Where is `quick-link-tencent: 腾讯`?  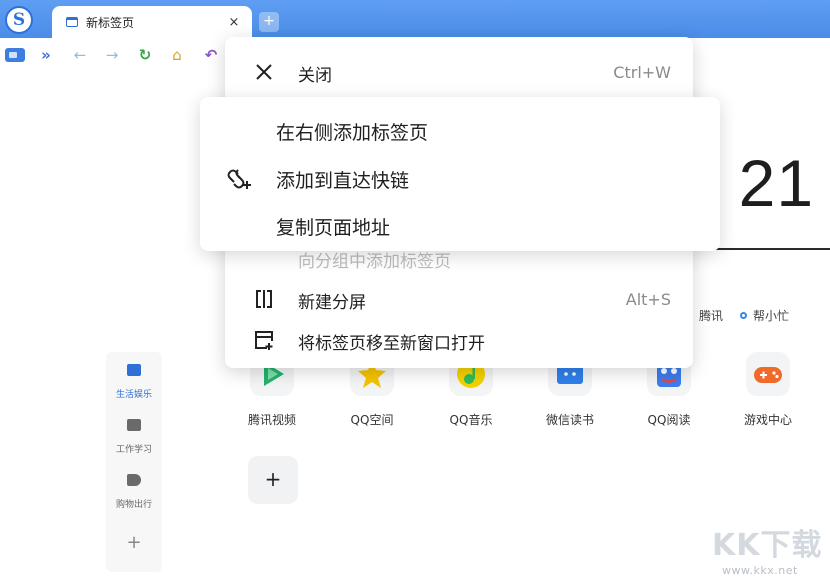
quick-link-tencent: 腾讯 is located at coordinates (711, 315).